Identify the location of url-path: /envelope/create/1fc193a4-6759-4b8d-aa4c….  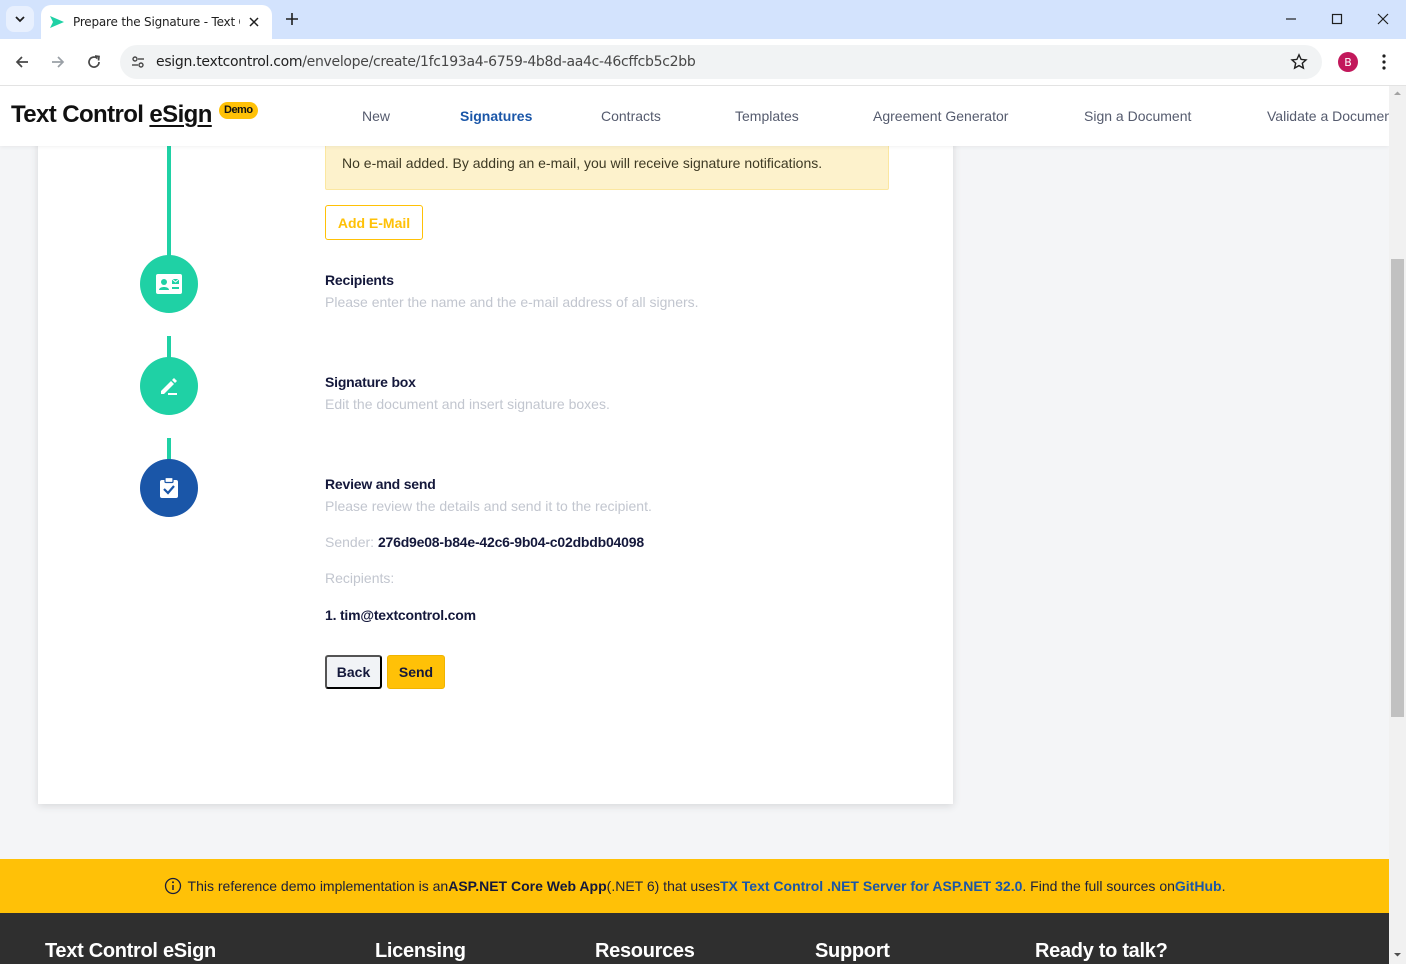
(499, 62).